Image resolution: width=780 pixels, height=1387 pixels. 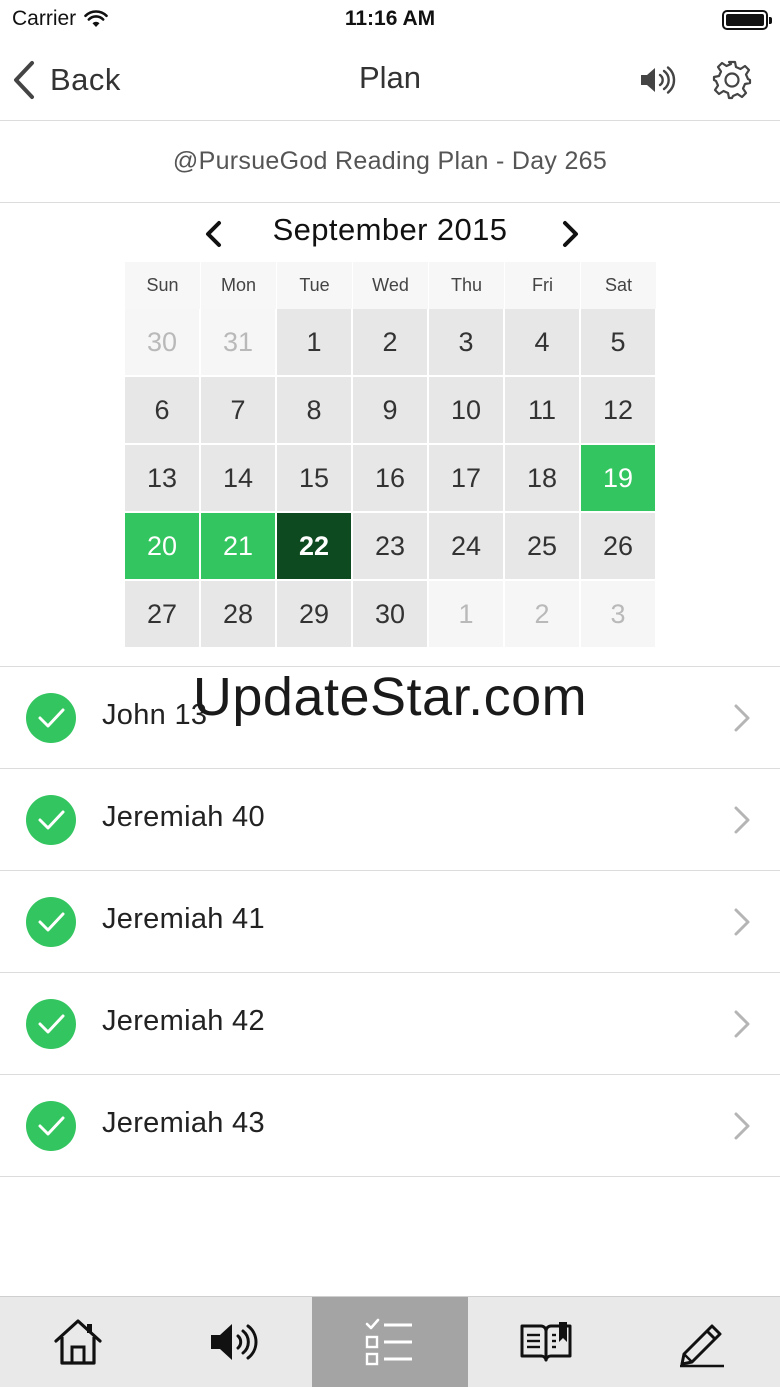 I want to click on calendar-day: 19, so click(x=619, y=479).